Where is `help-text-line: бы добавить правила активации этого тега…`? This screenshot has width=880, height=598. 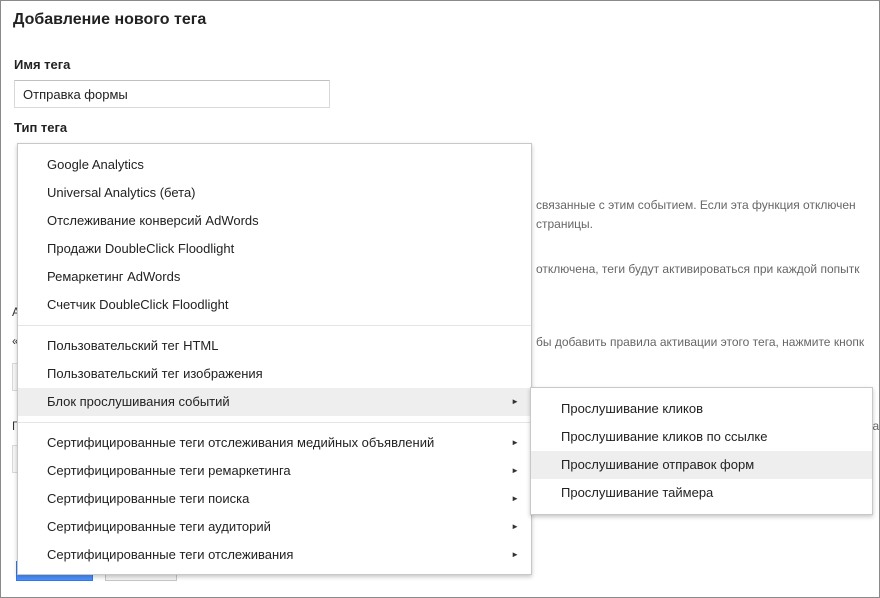 help-text-line: бы добавить правила активации этого тега… is located at coordinates (700, 342).